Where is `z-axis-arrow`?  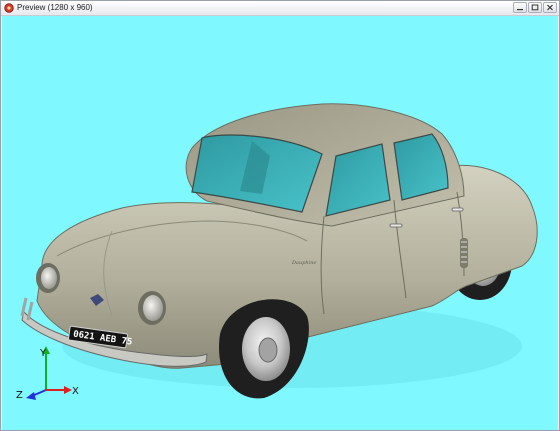 z-axis-arrow is located at coordinates (31, 396).